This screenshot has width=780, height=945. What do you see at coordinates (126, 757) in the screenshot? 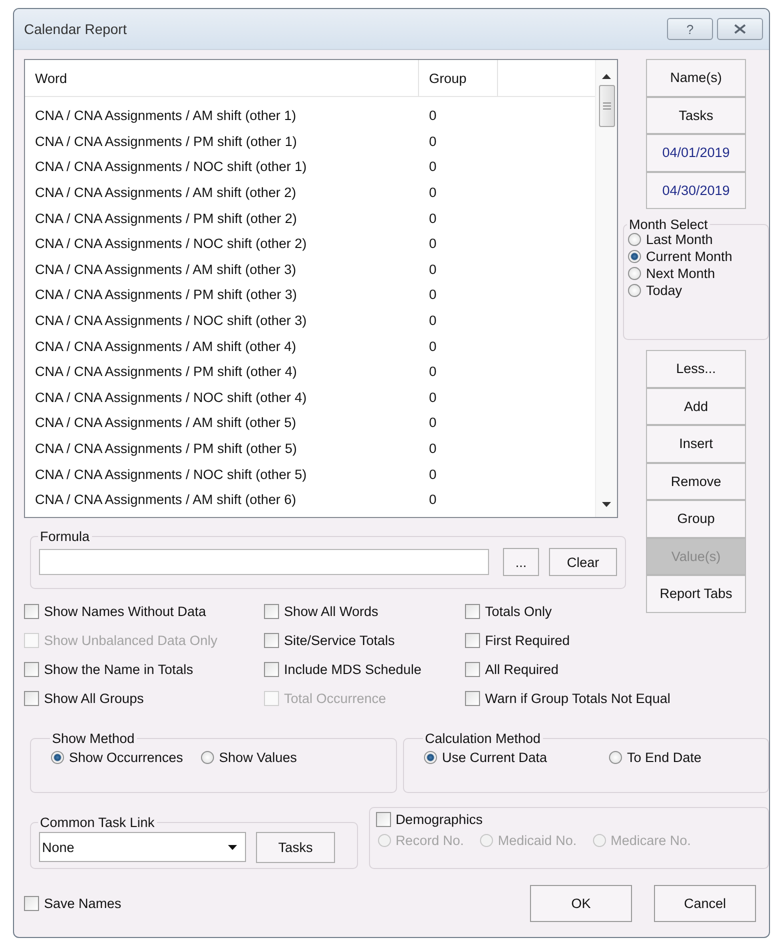
I see `radio-label: Show Occurrences` at bounding box center [126, 757].